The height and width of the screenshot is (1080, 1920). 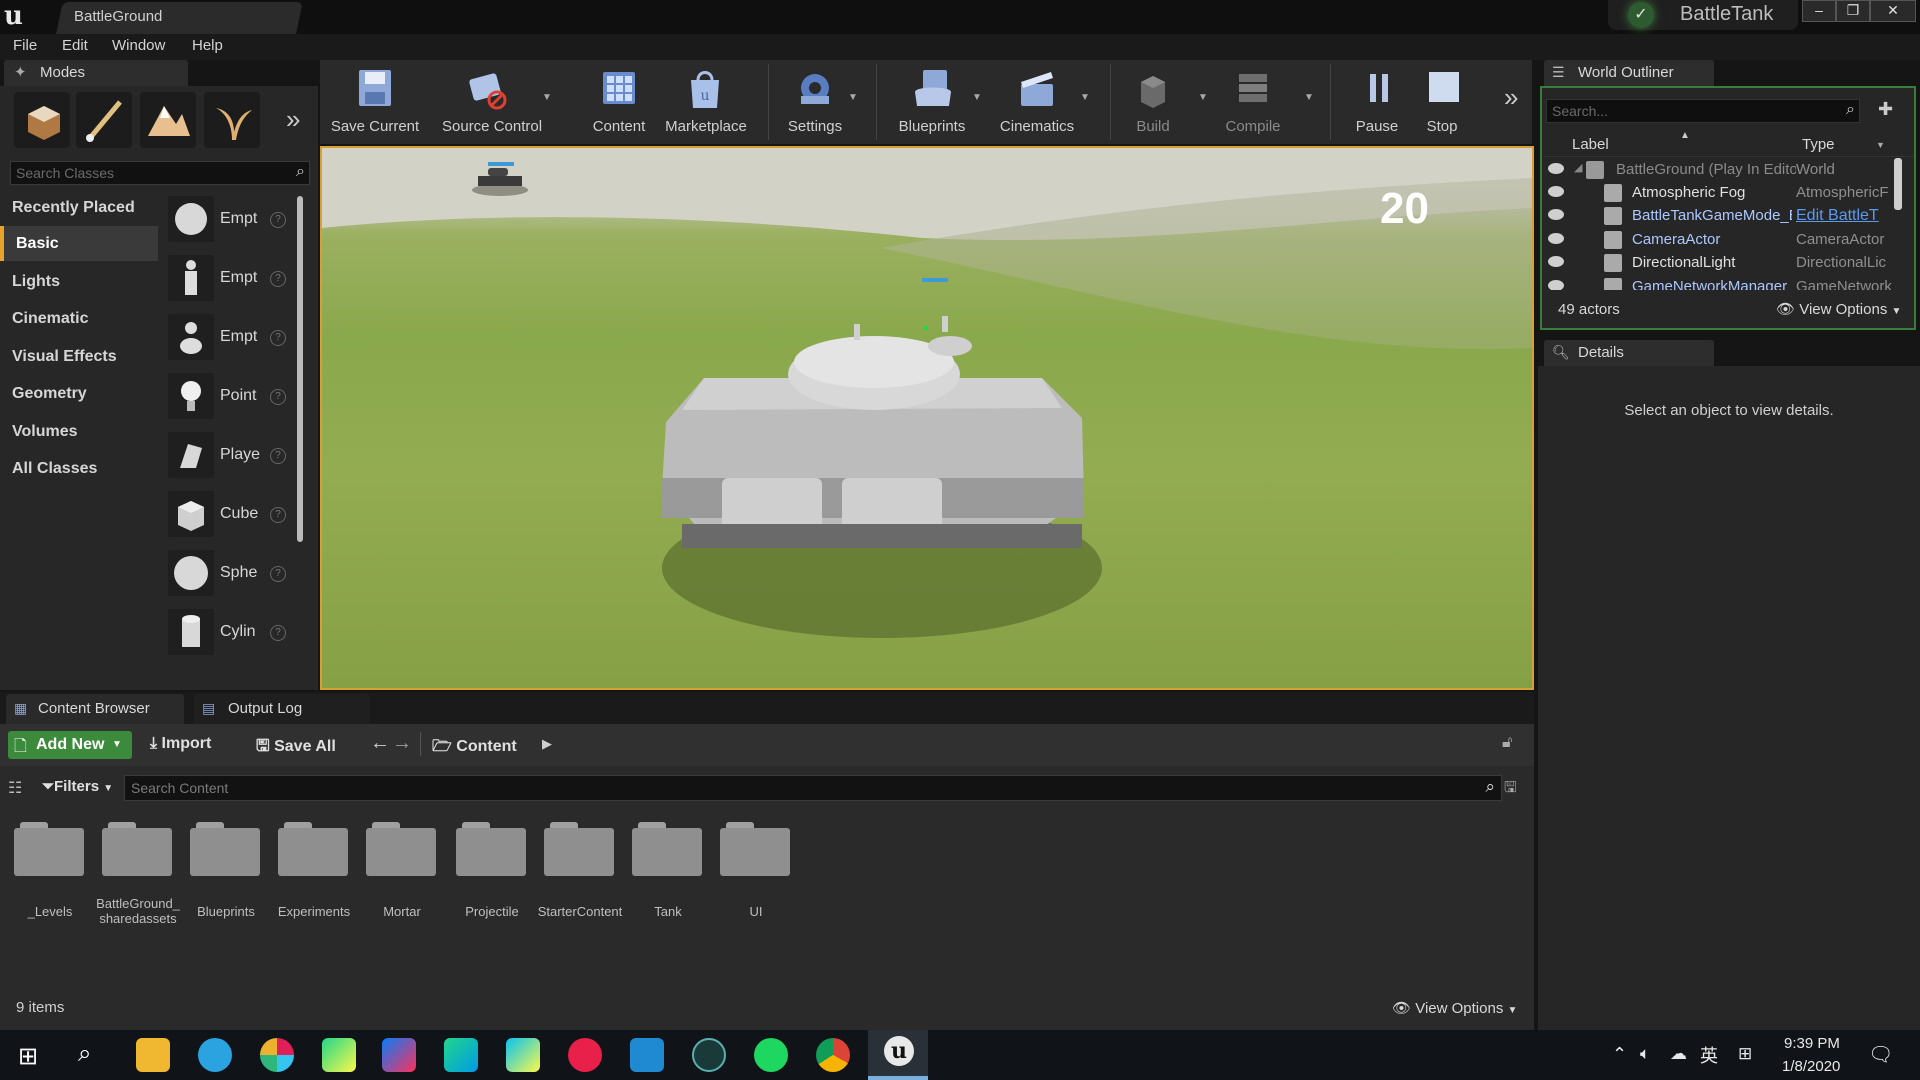 I want to click on category-basic: Basic, so click(x=79, y=243).